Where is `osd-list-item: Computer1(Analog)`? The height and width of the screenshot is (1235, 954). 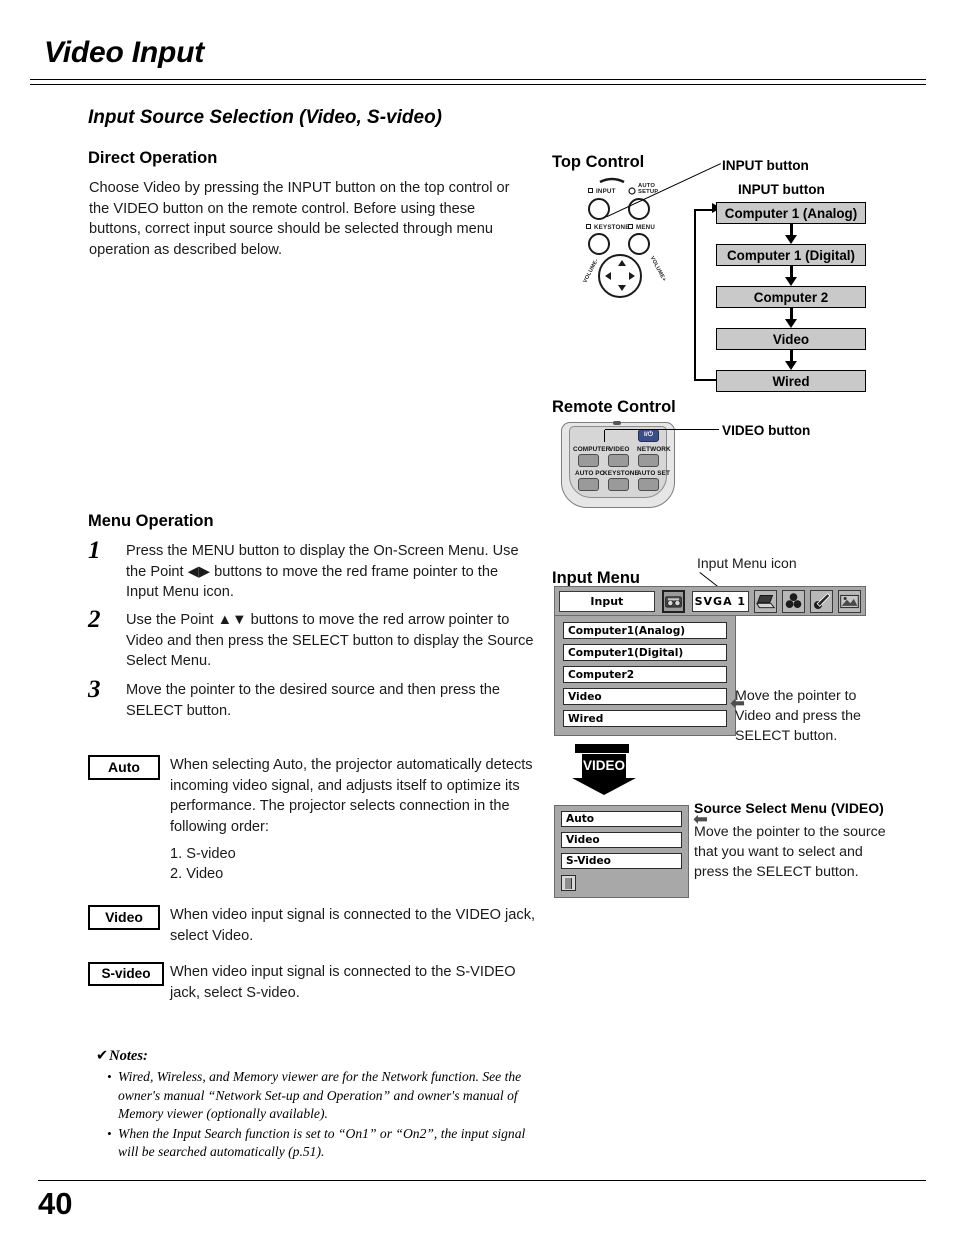 osd-list-item: Computer1(Analog) is located at coordinates (645, 630).